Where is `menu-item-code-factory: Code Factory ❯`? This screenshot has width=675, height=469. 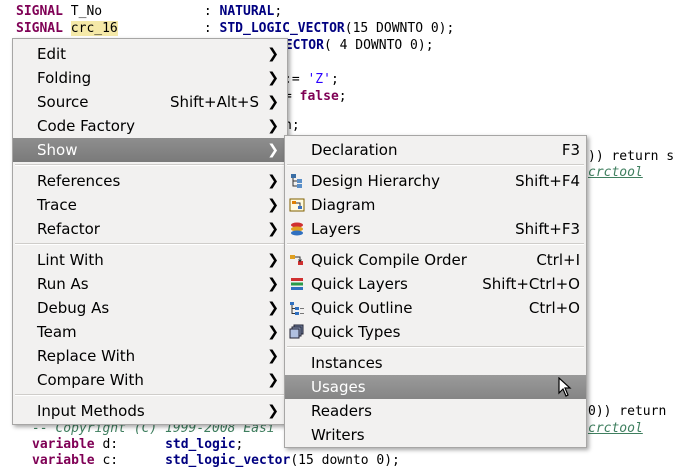
menu-item-code-factory: Code Factory ❯ is located at coordinates (150, 126).